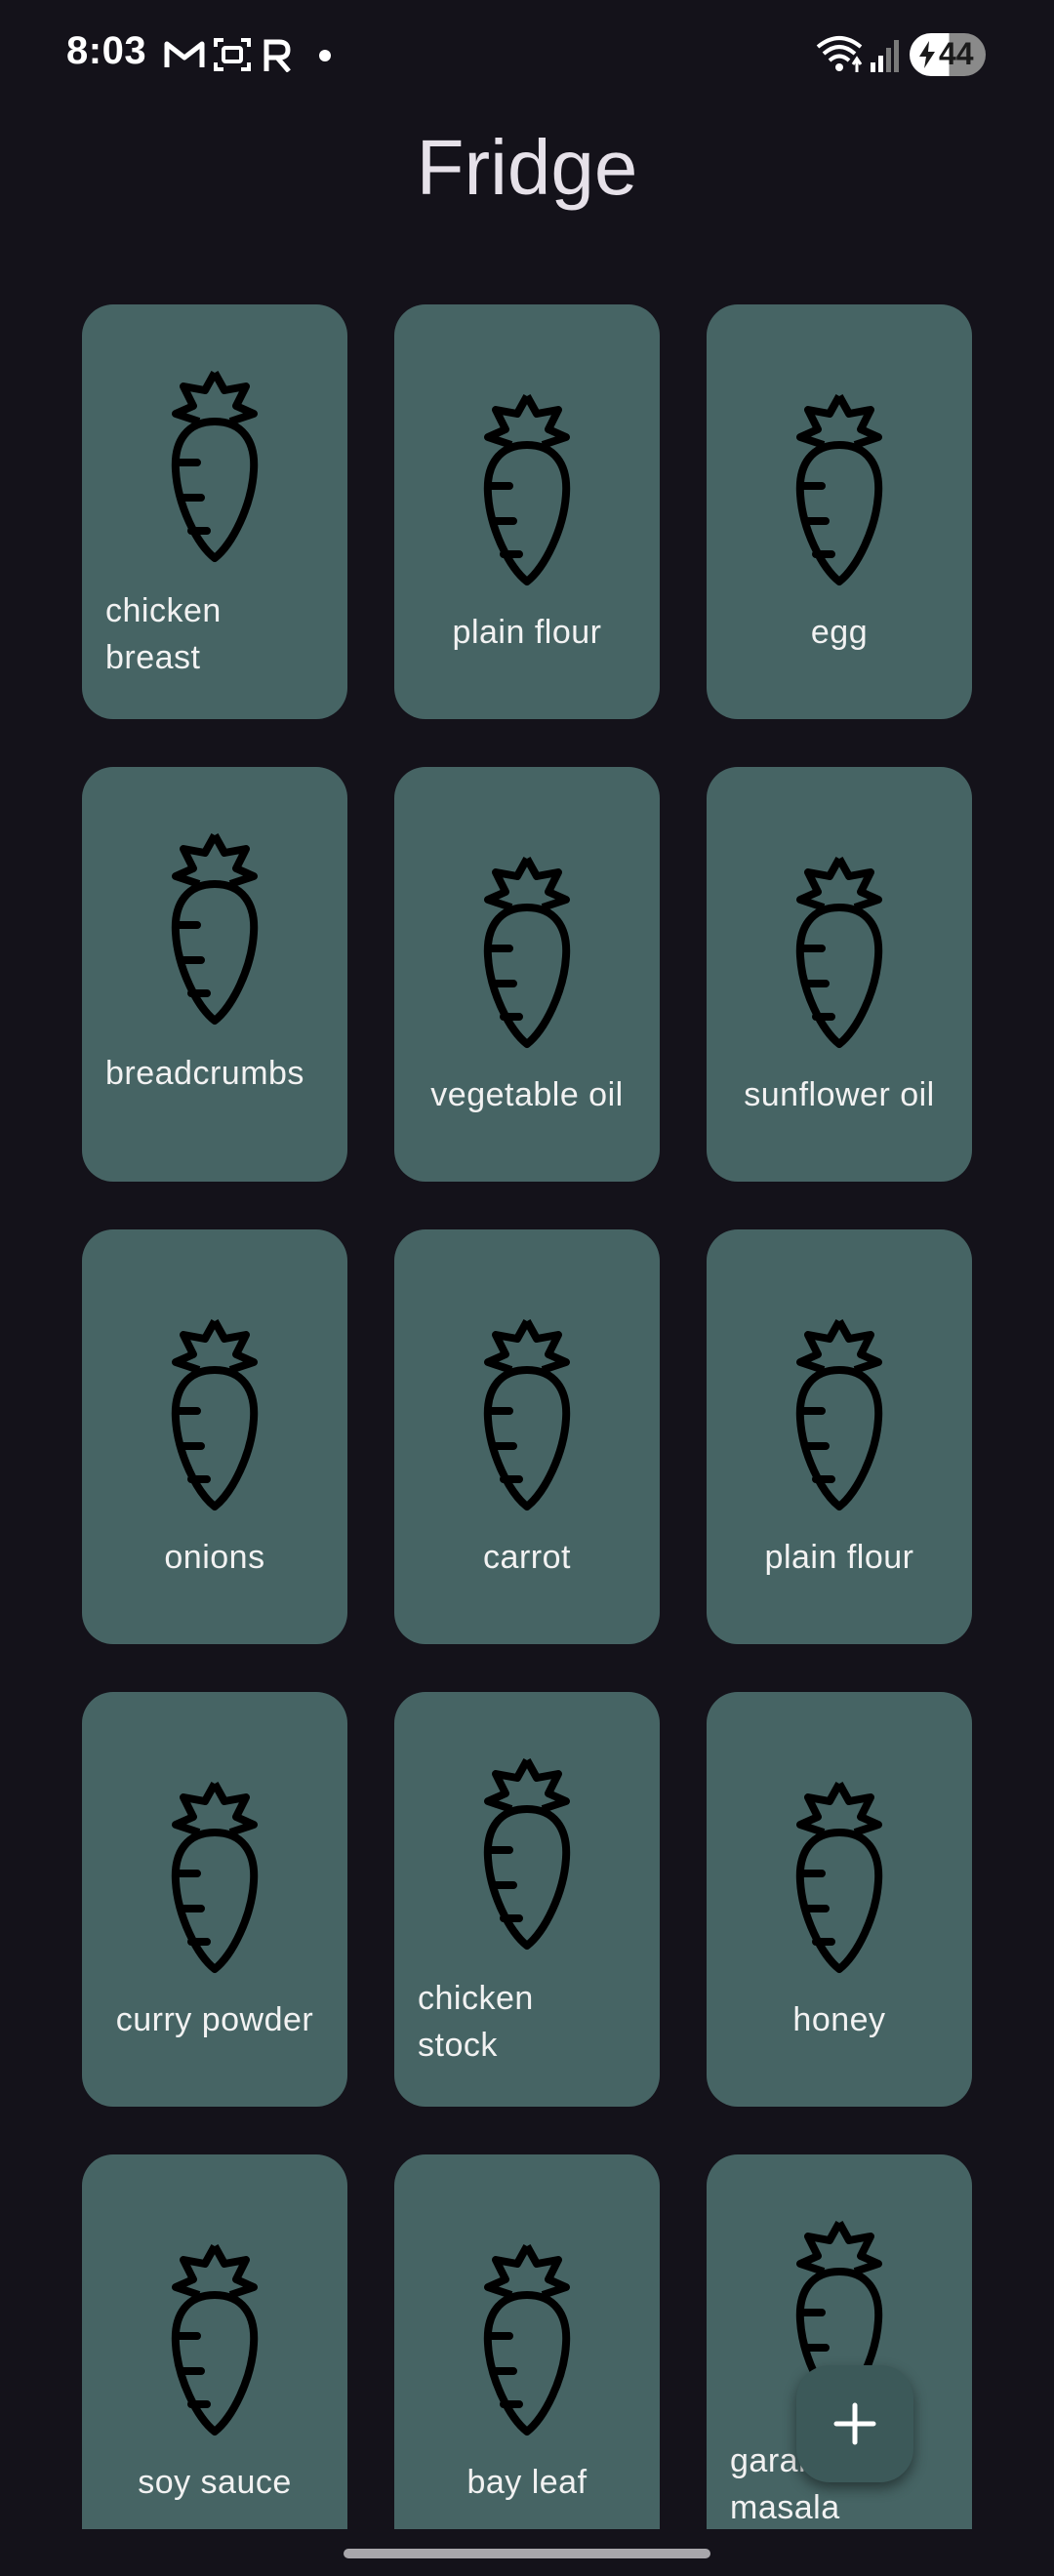  Describe the element at coordinates (476, 2022) in the screenshot. I see `item-label: chicken stock` at that location.